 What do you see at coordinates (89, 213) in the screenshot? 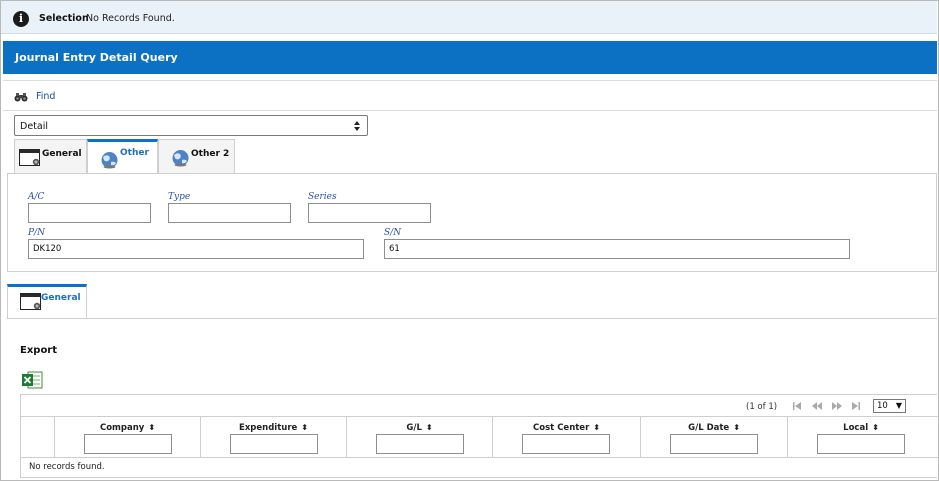
I see `ac-input` at bounding box center [89, 213].